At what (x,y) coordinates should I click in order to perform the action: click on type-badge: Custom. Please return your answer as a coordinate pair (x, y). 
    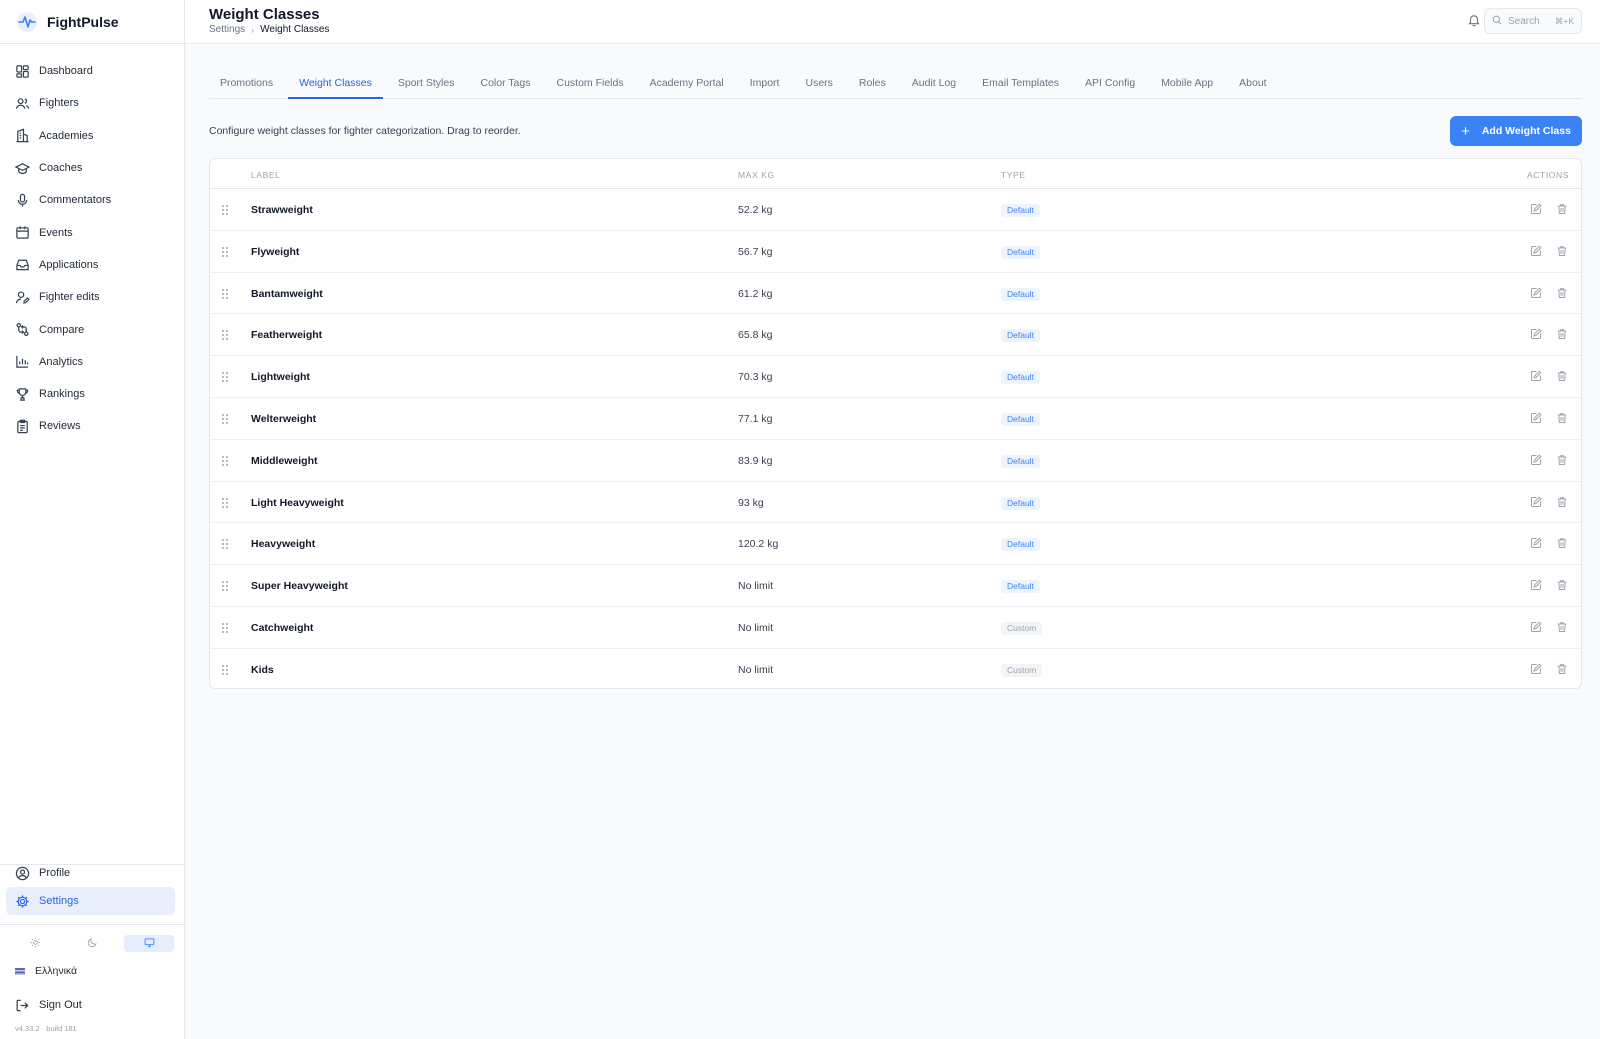
    Looking at the image, I should click on (1022, 628).